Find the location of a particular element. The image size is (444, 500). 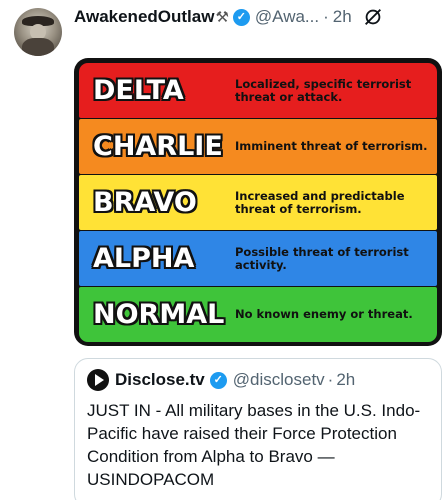

fpcon-band-normal: NORMAL No known enemy or threat. is located at coordinates (258, 314).